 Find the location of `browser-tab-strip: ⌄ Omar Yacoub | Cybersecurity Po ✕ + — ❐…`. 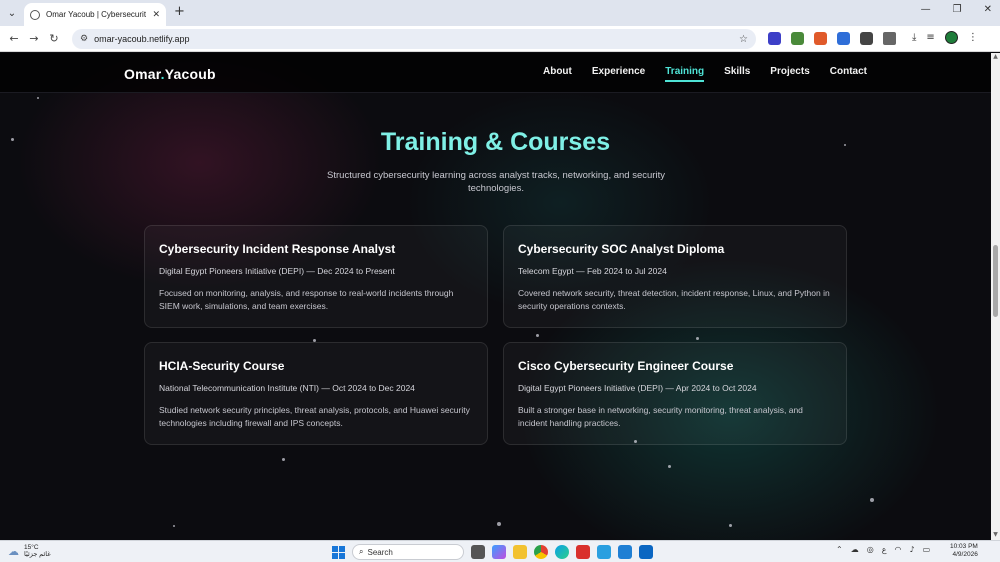

browser-tab-strip: ⌄ Omar Yacoub | Cybersecurity Po ✕ + — ❐… is located at coordinates (500, 13).